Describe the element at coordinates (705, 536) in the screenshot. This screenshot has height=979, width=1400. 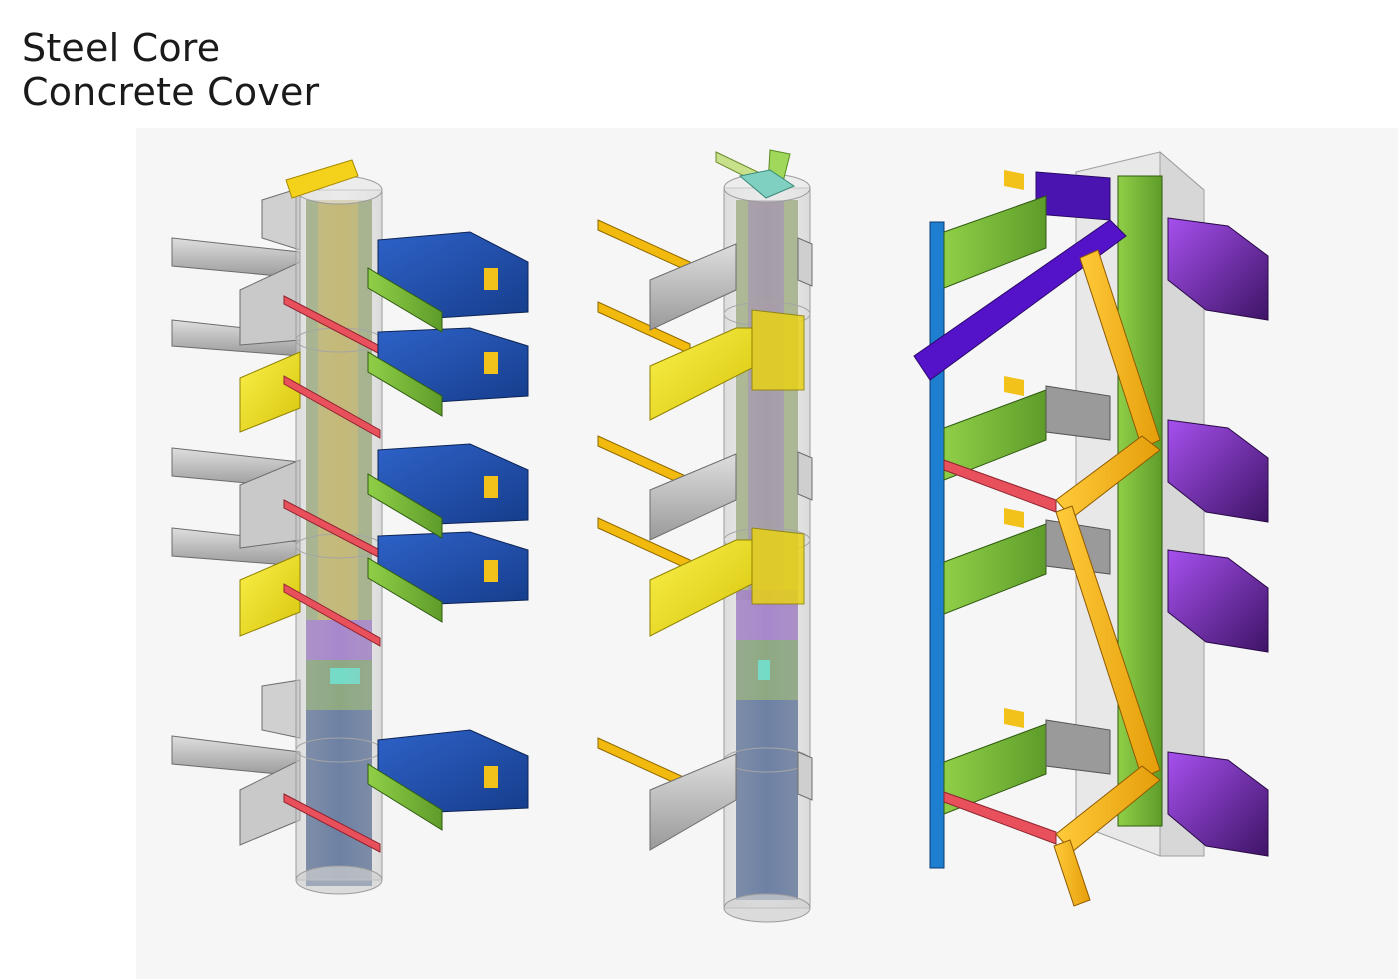
I see `column-model-middle` at that location.